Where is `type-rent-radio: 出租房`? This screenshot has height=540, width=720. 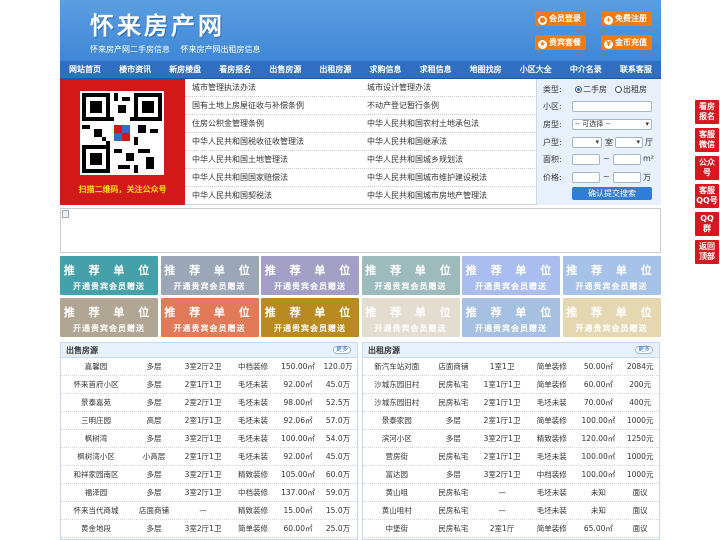 type-rent-radio: 出租房 is located at coordinates (631, 89).